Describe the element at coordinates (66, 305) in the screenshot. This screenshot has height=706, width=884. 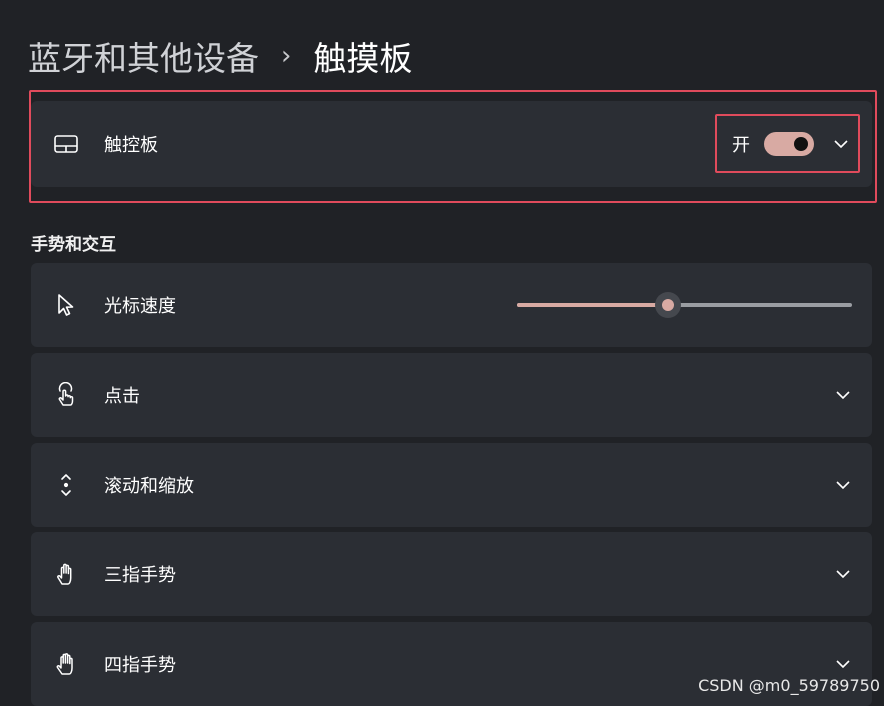
I see `cursor-icon` at that location.